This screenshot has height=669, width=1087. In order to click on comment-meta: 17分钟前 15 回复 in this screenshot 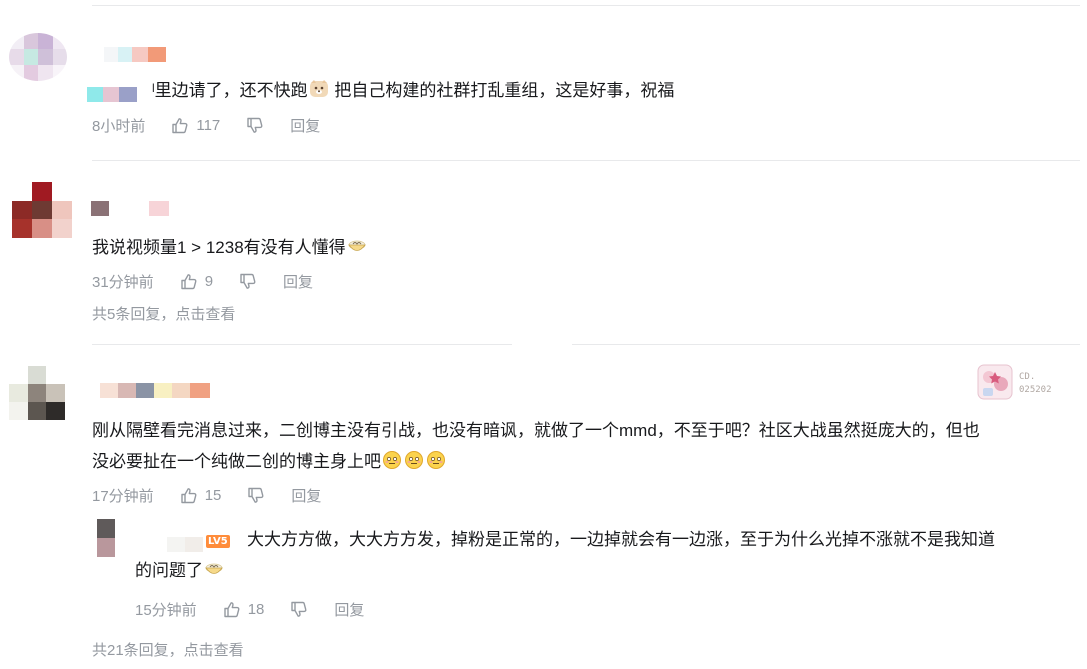, I will do `click(206, 495)`.